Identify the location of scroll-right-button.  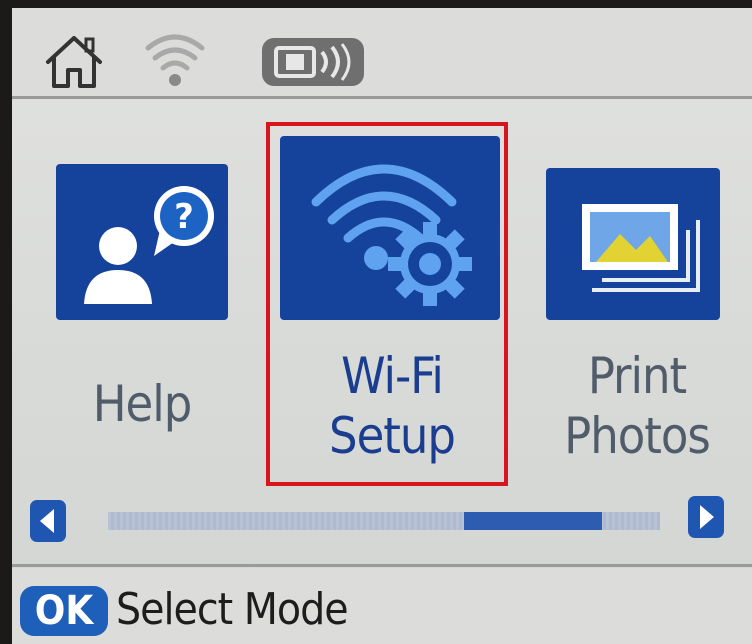
(706, 517).